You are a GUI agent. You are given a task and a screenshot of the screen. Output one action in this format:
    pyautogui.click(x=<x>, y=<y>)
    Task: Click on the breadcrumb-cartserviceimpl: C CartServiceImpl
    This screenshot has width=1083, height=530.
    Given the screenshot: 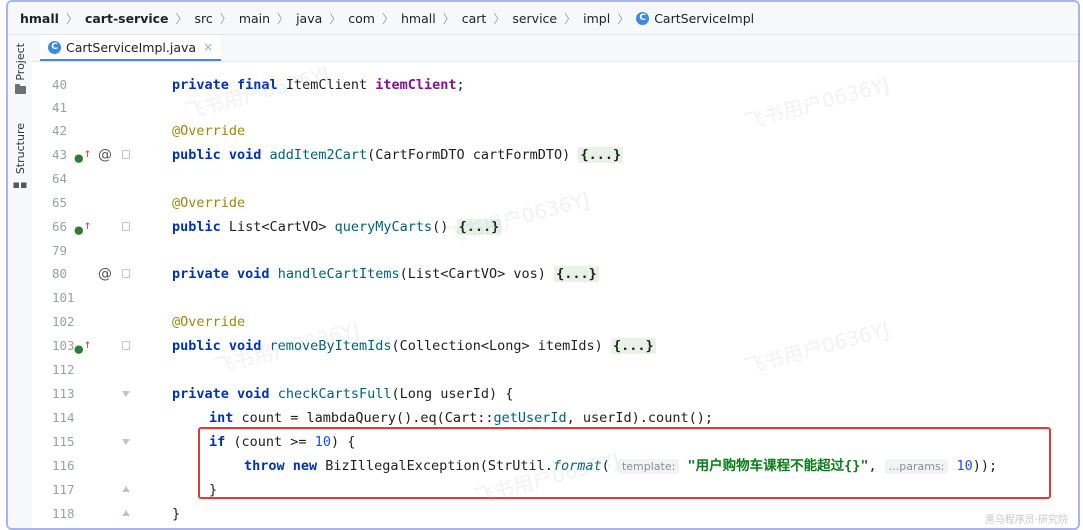 What is the action you would take?
    pyautogui.click(x=695, y=18)
    